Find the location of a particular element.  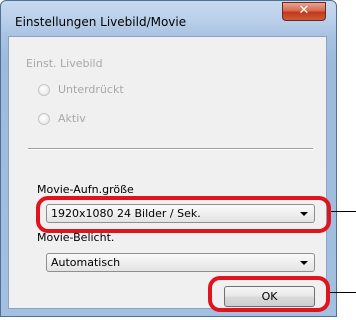

movie-size-label: Movie-Aufn.größe is located at coordinates (85, 189).